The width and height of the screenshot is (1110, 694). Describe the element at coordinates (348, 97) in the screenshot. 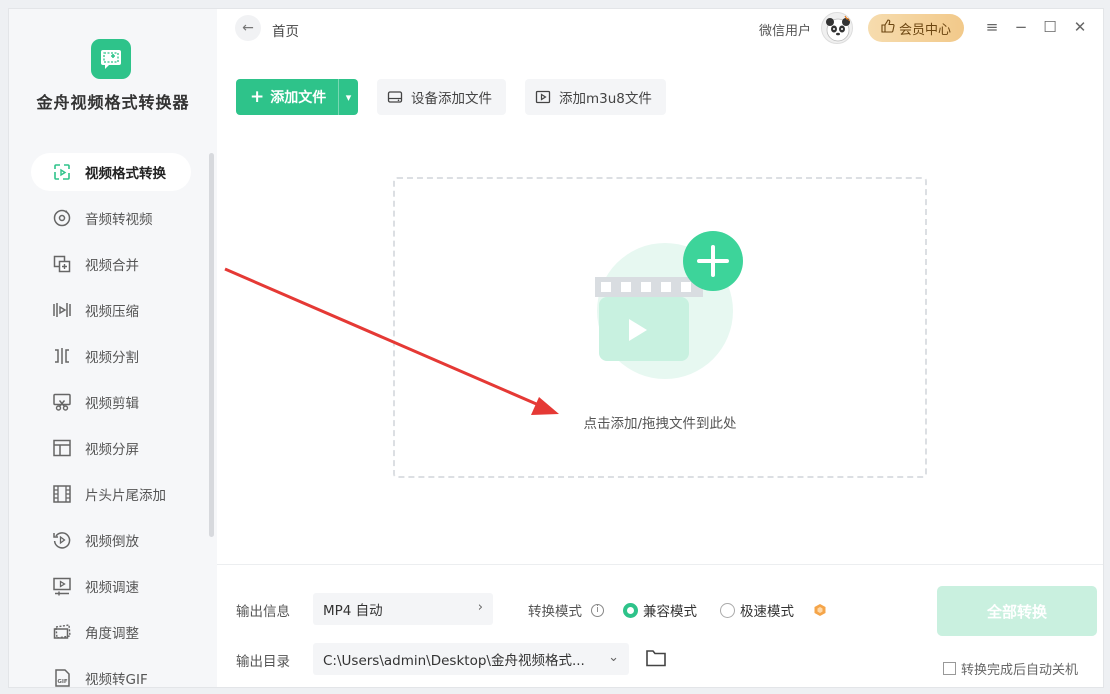

I see `chevron-down-icon: ▾` at that location.